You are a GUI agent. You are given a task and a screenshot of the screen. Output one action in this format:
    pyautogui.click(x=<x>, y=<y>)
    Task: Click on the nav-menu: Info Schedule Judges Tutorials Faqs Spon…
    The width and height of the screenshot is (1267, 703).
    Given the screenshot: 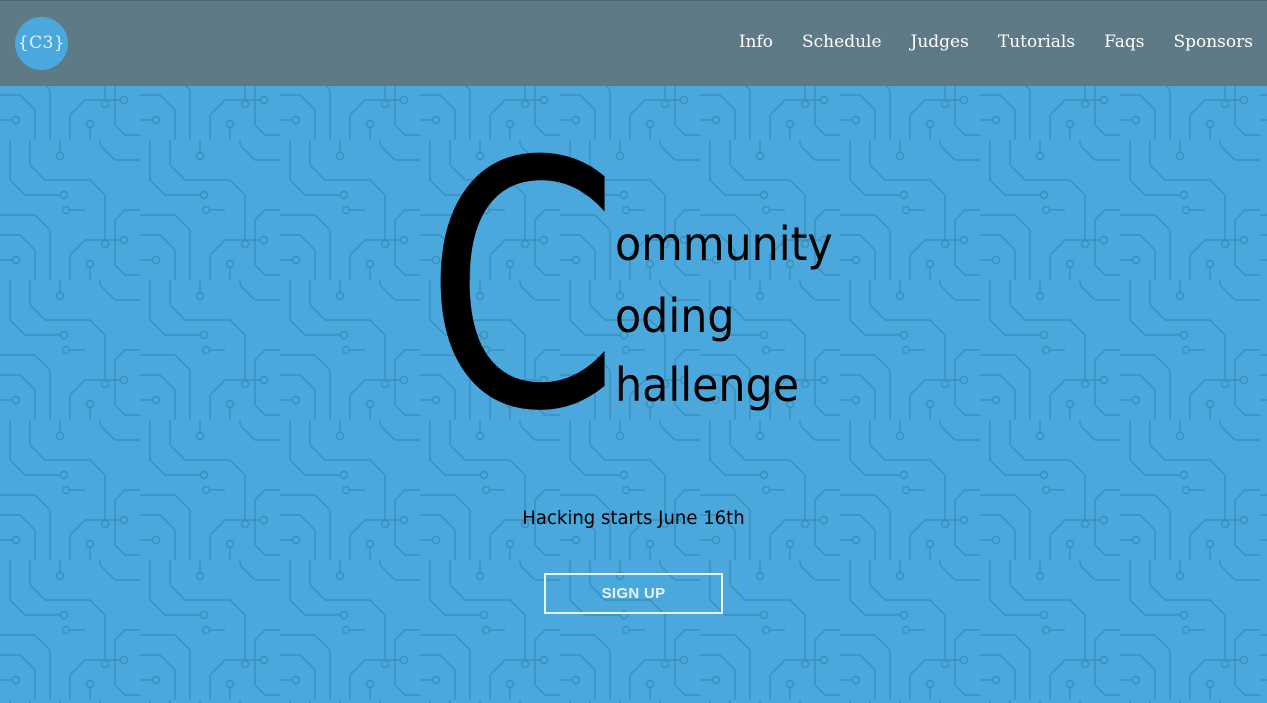 What is the action you would take?
    pyautogui.click(x=981, y=42)
    